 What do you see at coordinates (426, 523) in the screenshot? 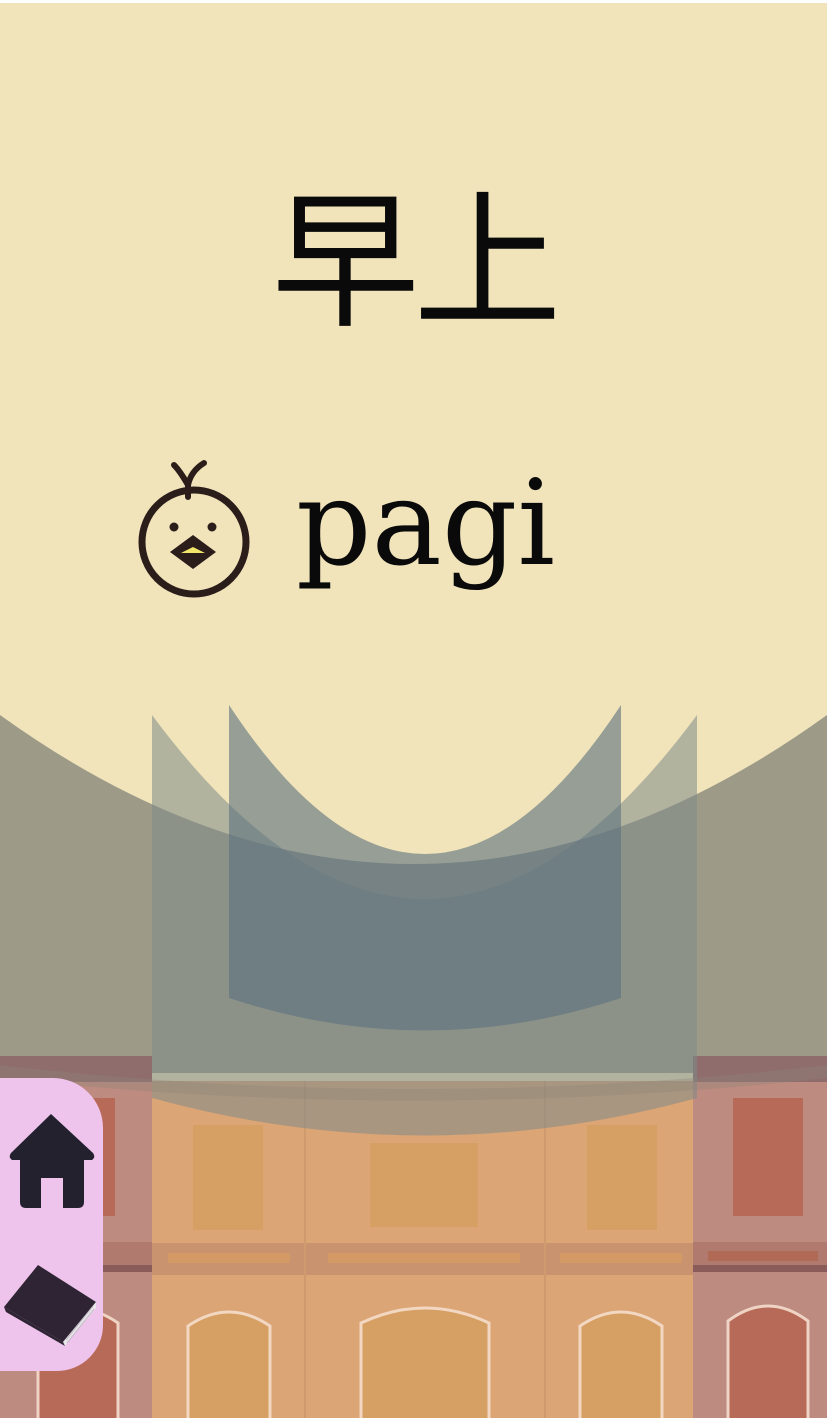
I see `indonesian-word: pagi` at bounding box center [426, 523].